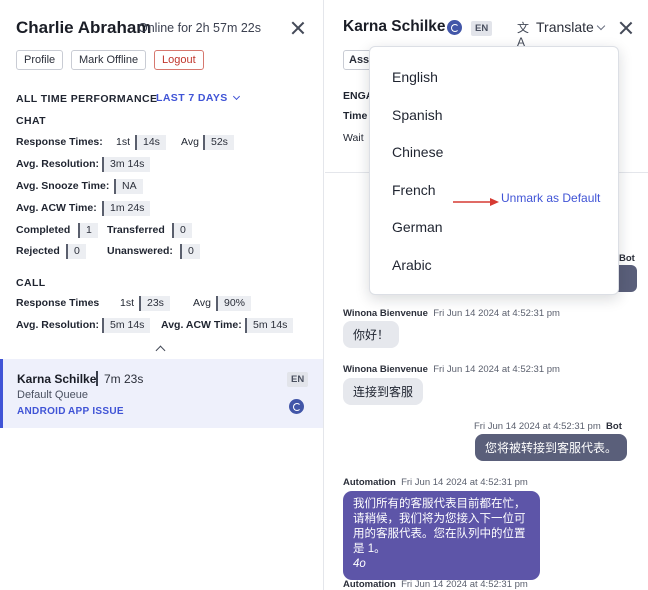  What do you see at coordinates (43, 230) in the screenshot?
I see `chat-completed-label: Completed` at bounding box center [43, 230].